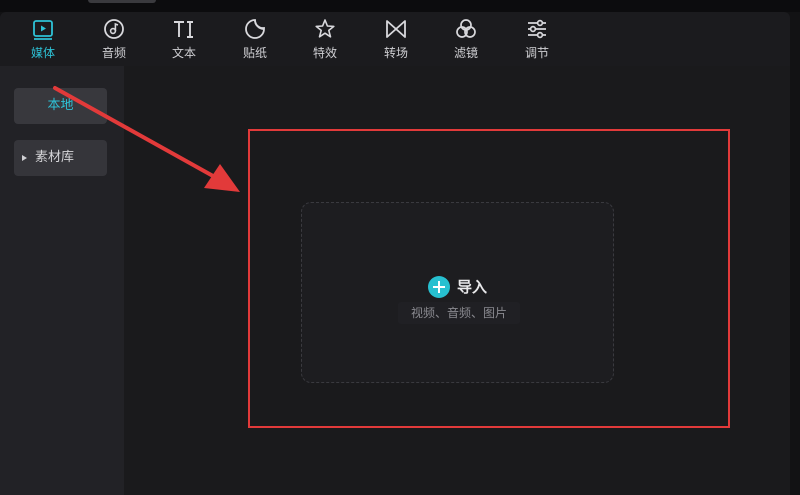  I want to click on sidebar-item-local: 本地, so click(60, 106).